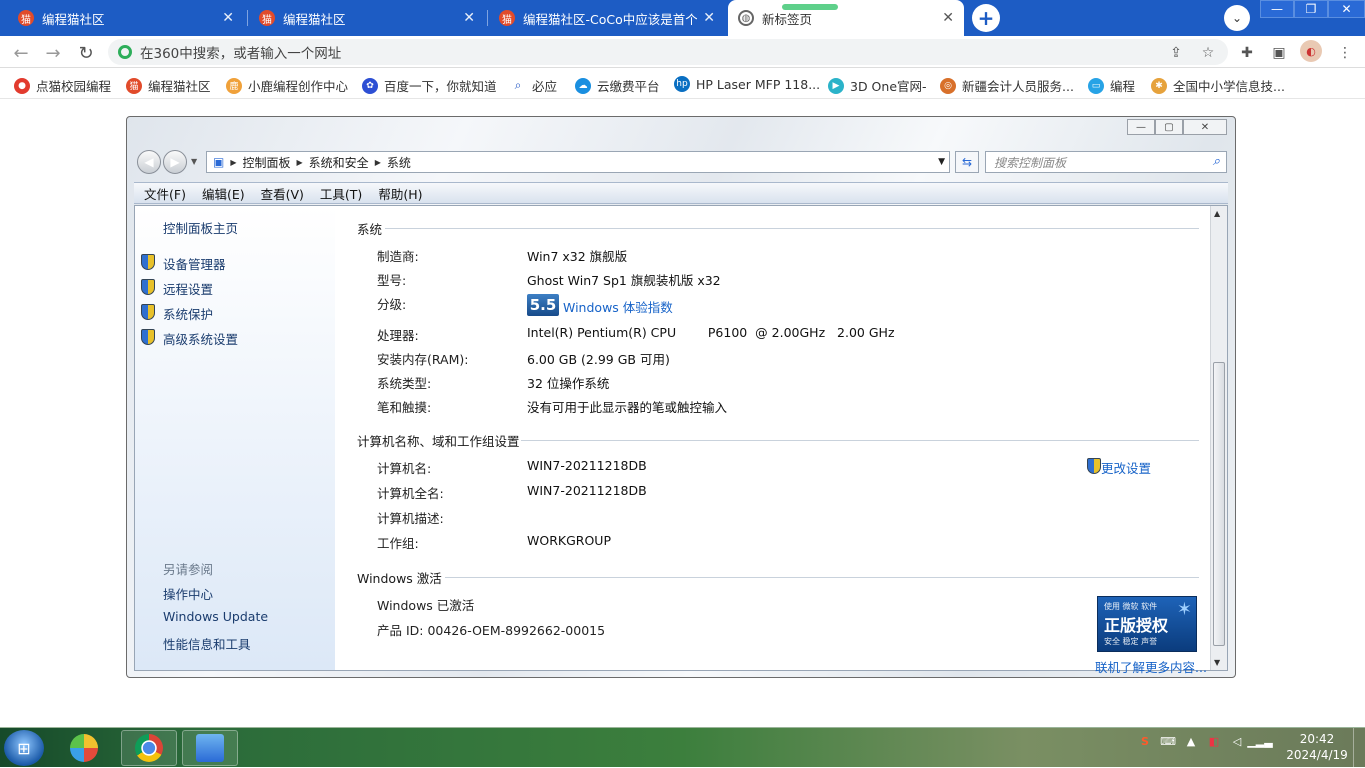  What do you see at coordinates (21, 53) in the screenshot?
I see `back-button: ←` at bounding box center [21, 53].